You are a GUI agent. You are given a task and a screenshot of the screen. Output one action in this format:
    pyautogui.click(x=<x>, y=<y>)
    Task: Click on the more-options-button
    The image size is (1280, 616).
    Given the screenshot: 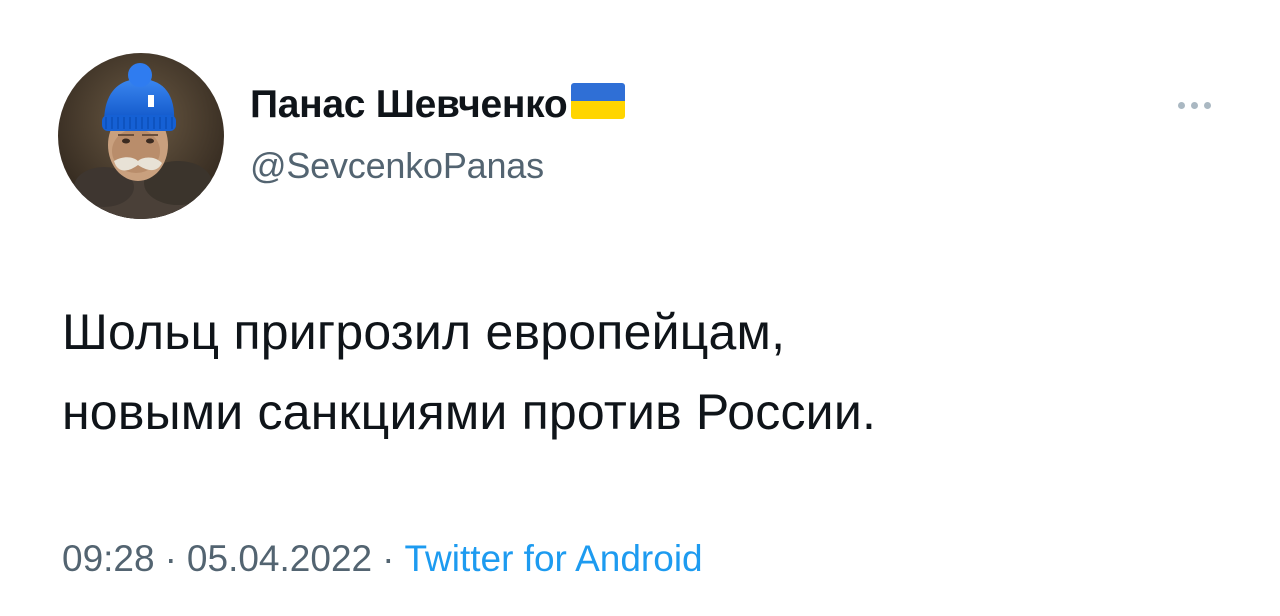 What is the action you would take?
    pyautogui.click(x=1194, y=105)
    